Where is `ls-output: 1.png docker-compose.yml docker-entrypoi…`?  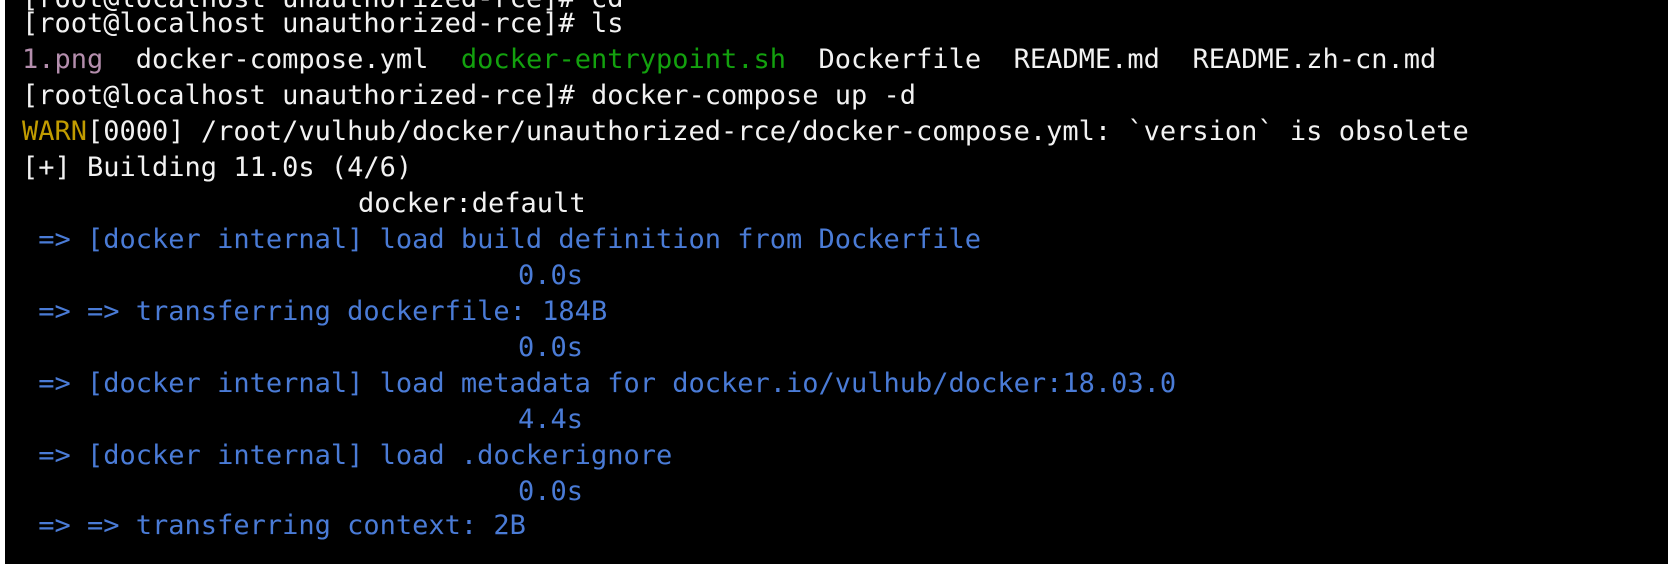 ls-output: 1.png docker-compose.yml docker-entrypoi… is located at coordinates (729, 60).